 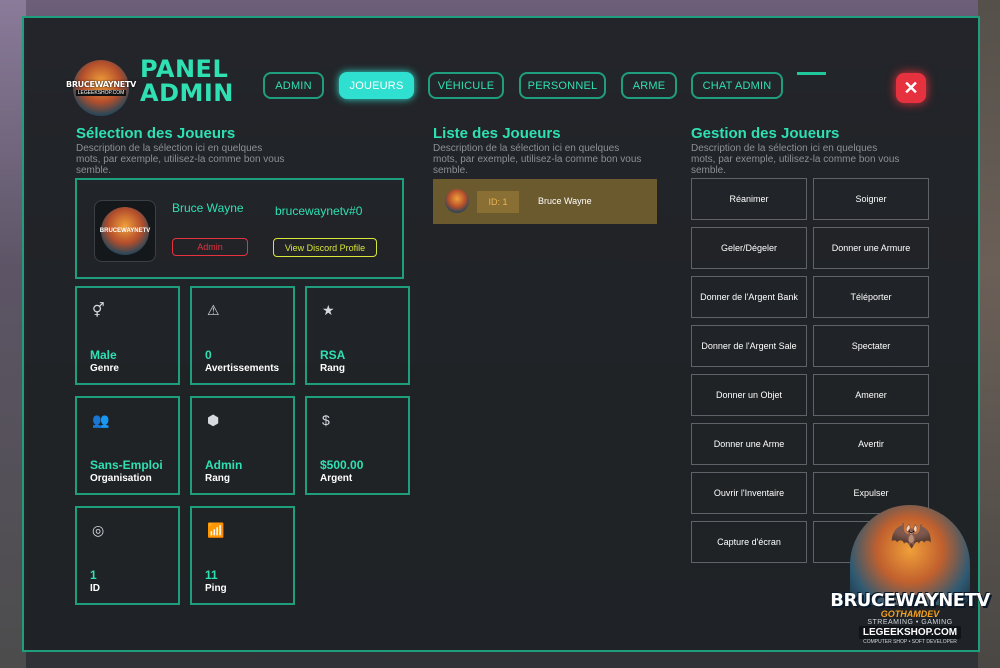 What do you see at coordinates (125, 231) in the screenshot?
I see `avatar: BRUCEWAYNETV` at bounding box center [125, 231].